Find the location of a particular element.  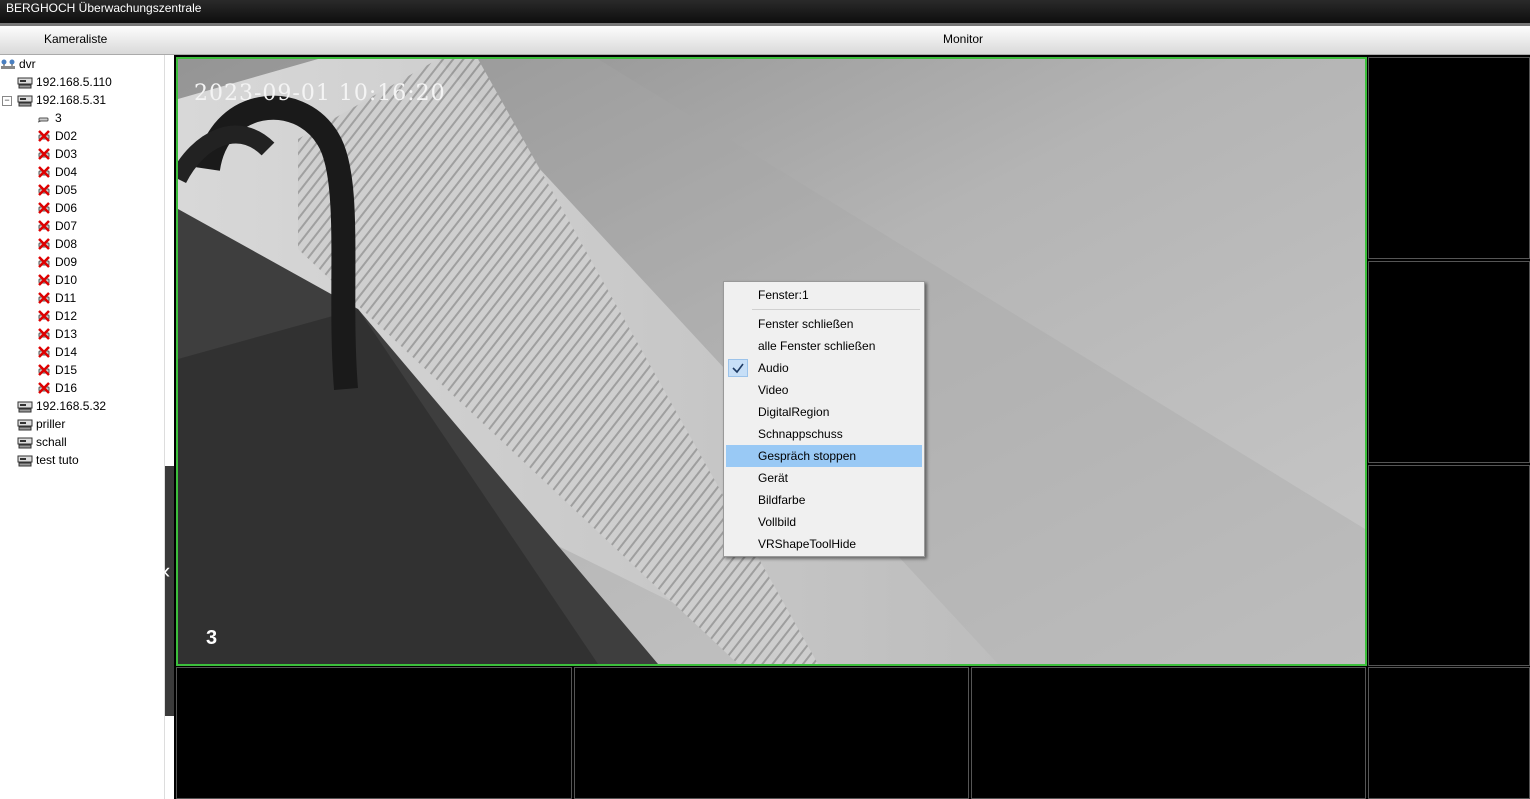

tree-item-device: 192.168.5.110 is located at coordinates (64, 82).